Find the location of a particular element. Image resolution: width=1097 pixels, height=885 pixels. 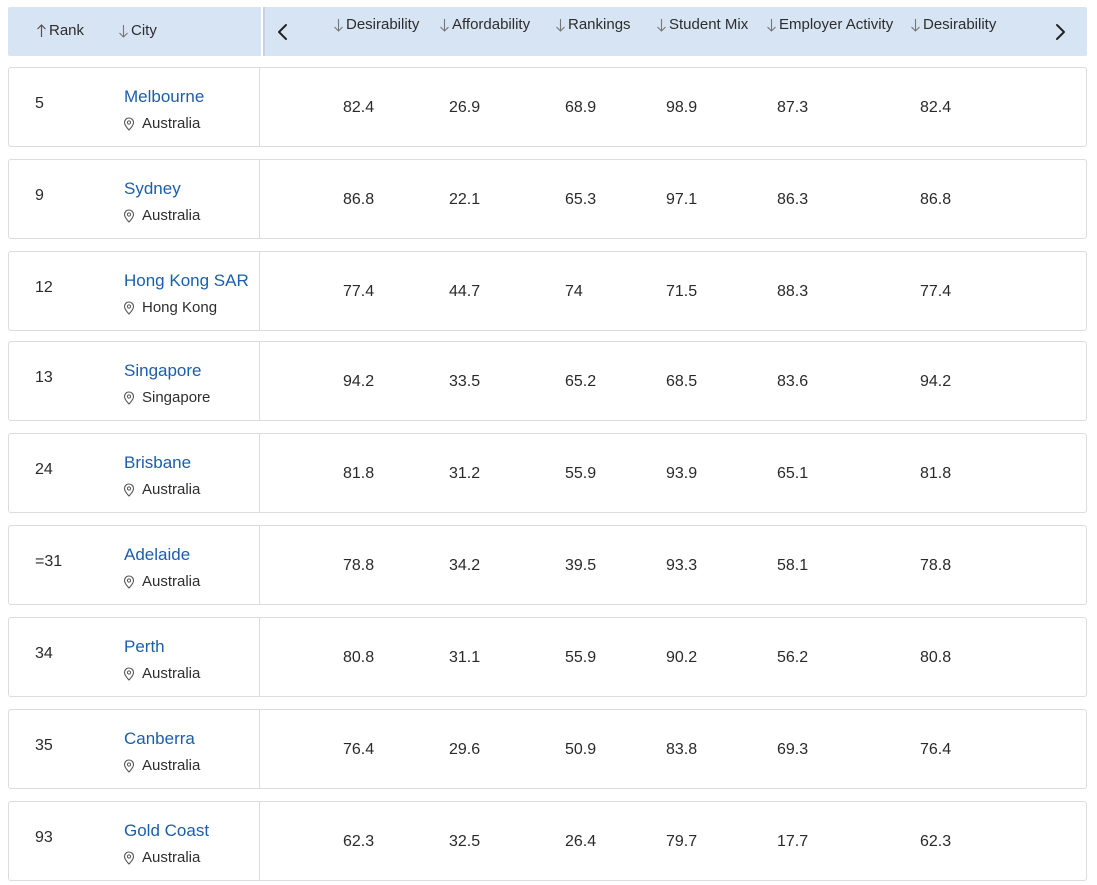

cell-desirability-2: 86.8 is located at coordinates (936, 199).